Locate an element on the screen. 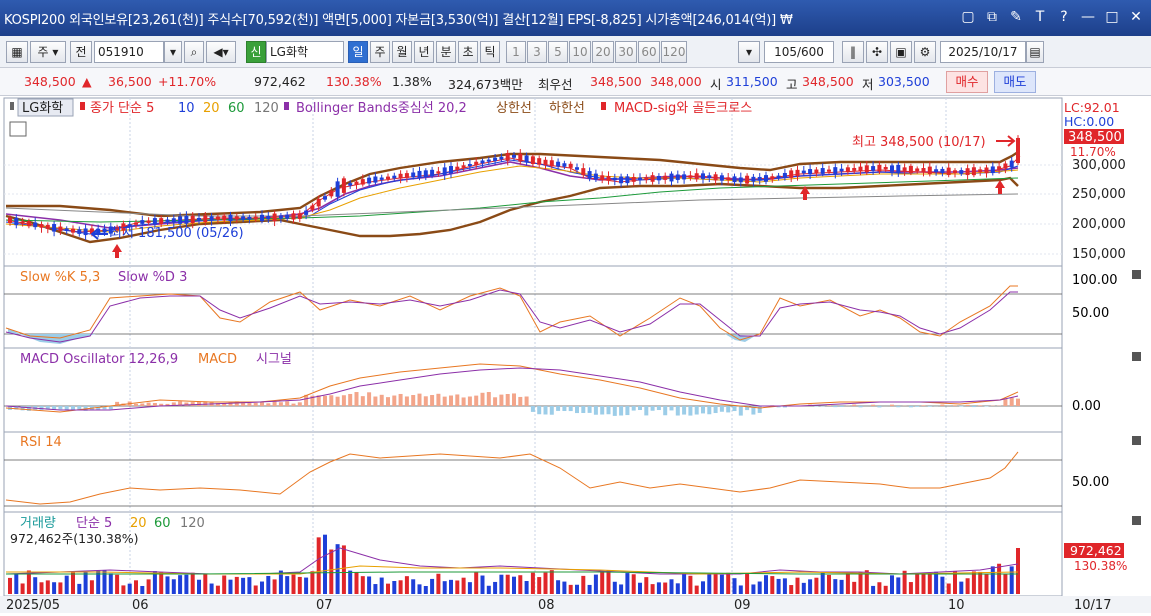 The height and width of the screenshot is (616, 1151). grid-toggle-icon is located at coordinates (18, 129).